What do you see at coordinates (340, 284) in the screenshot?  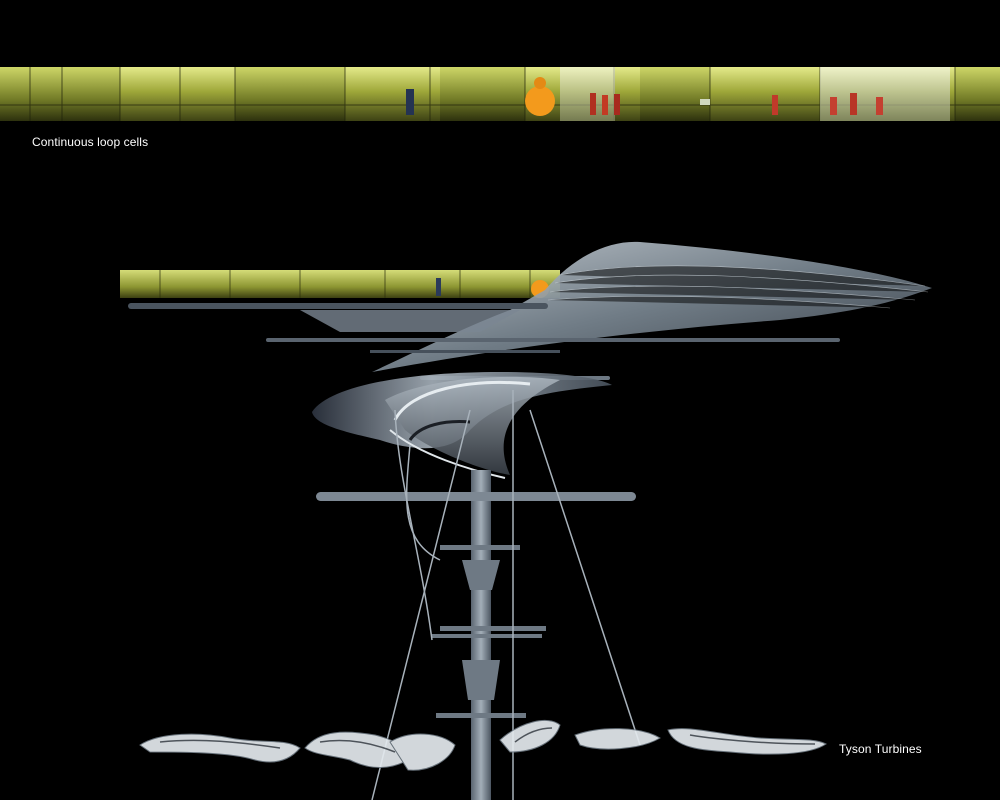 I see `cell-band` at bounding box center [340, 284].